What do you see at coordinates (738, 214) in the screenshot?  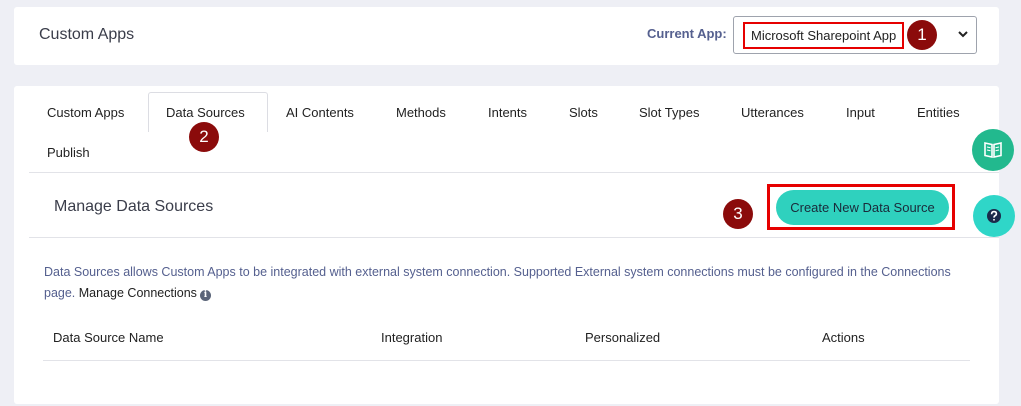 I see `step-badge-3: 3` at bounding box center [738, 214].